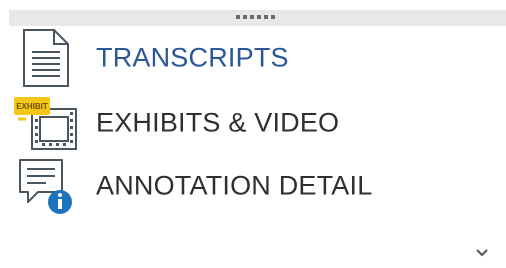 The height and width of the screenshot is (268, 506). I want to click on document-icon, so click(47, 58).